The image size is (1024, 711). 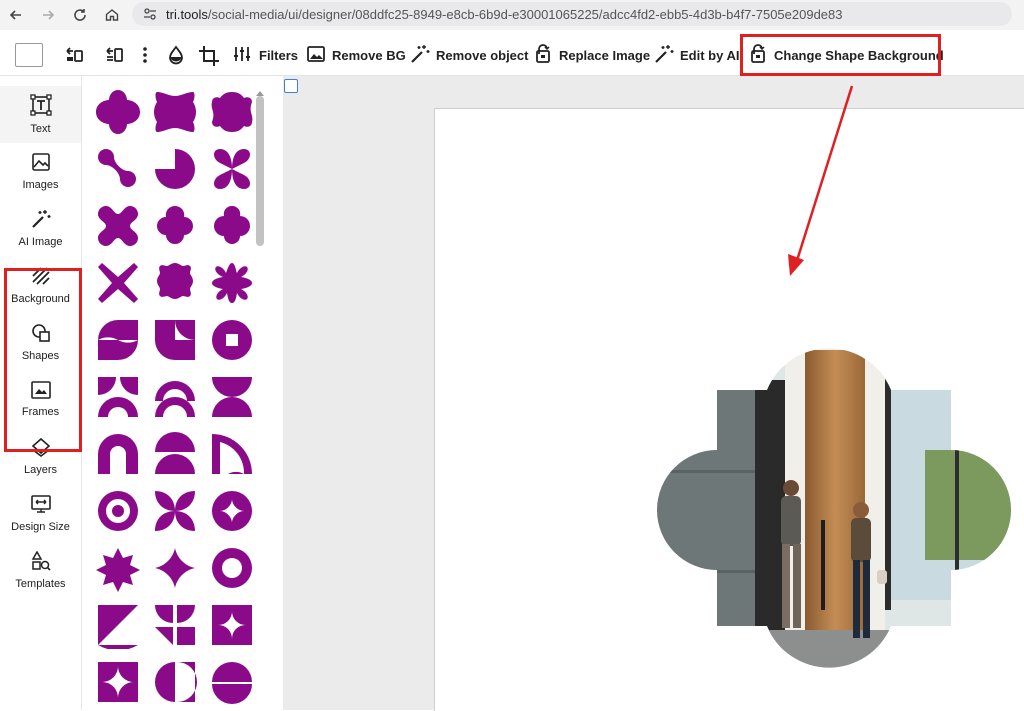 What do you see at coordinates (112, 15) in the screenshot?
I see `home-icon` at bounding box center [112, 15].